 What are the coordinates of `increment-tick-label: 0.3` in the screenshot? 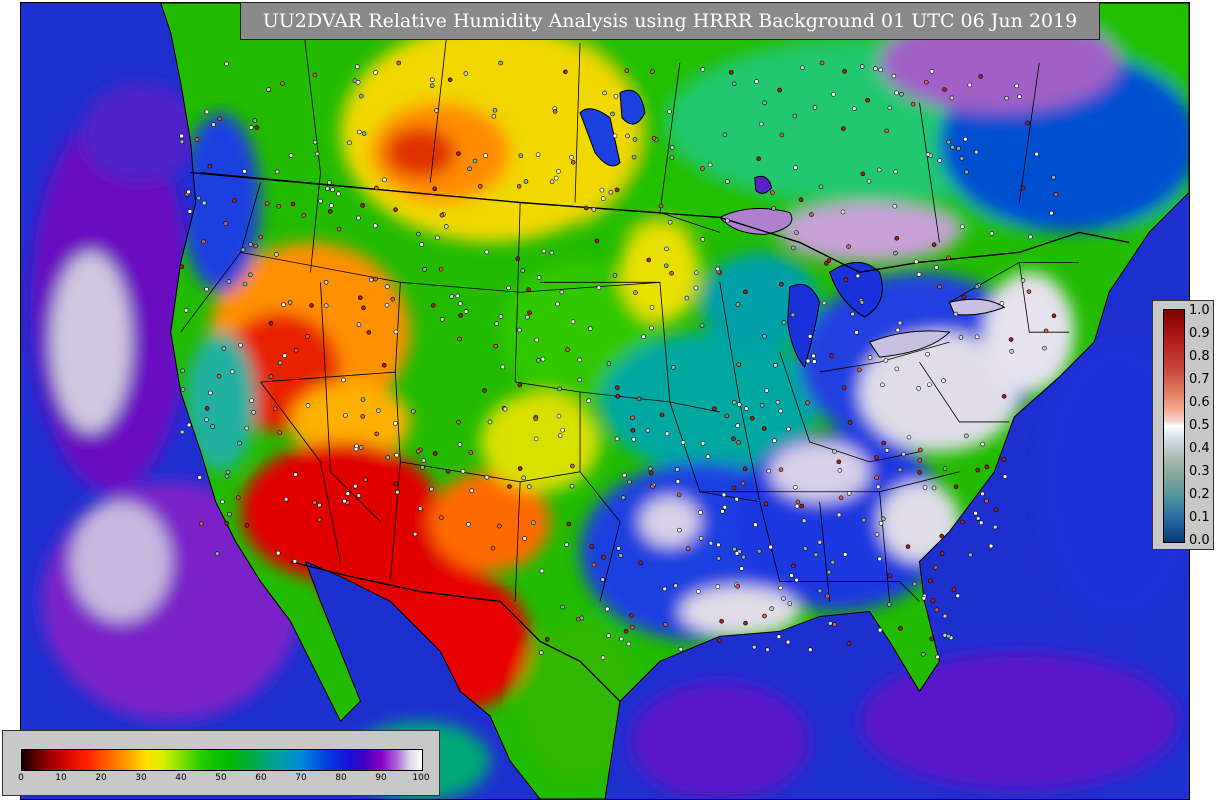 It's located at (1199, 471).